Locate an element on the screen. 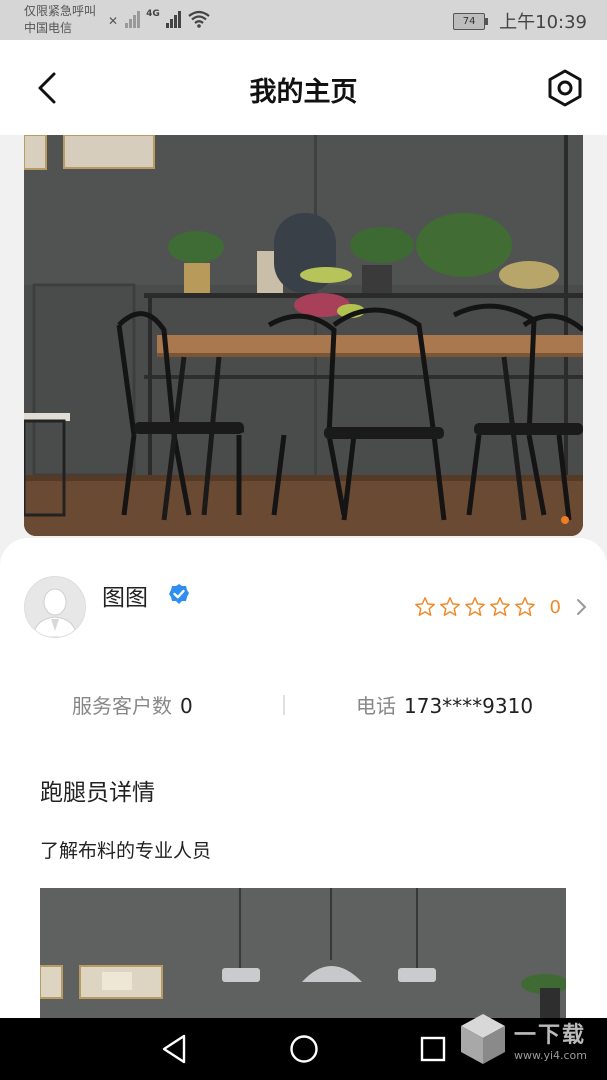  stats-divider is located at coordinates (284, 705).